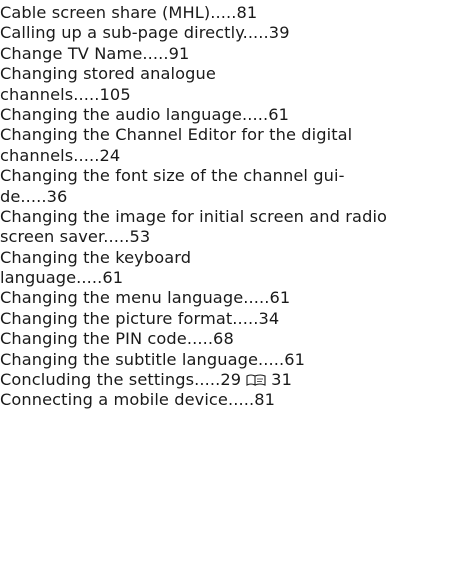  What do you see at coordinates (117, 339) in the screenshot?
I see `index-entry: Changing the PIN code.....68` at bounding box center [117, 339].